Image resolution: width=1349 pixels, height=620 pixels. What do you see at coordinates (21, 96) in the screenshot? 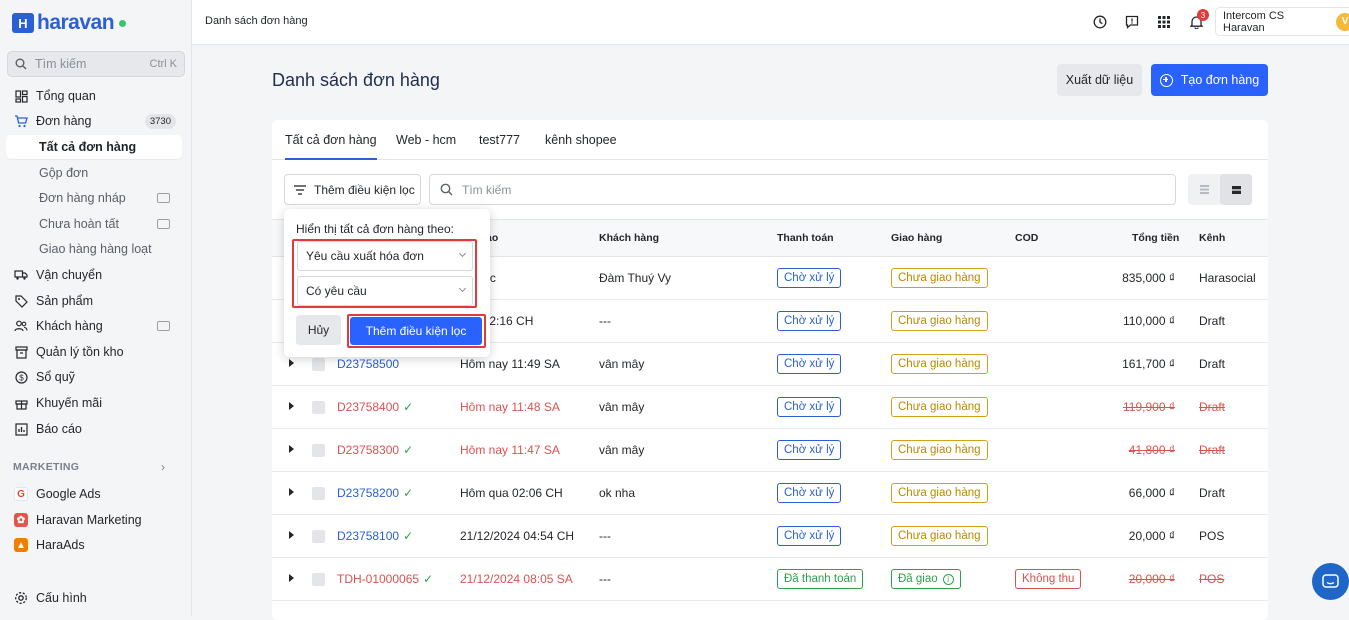
I see `dashboard-icon` at bounding box center [21, 96].